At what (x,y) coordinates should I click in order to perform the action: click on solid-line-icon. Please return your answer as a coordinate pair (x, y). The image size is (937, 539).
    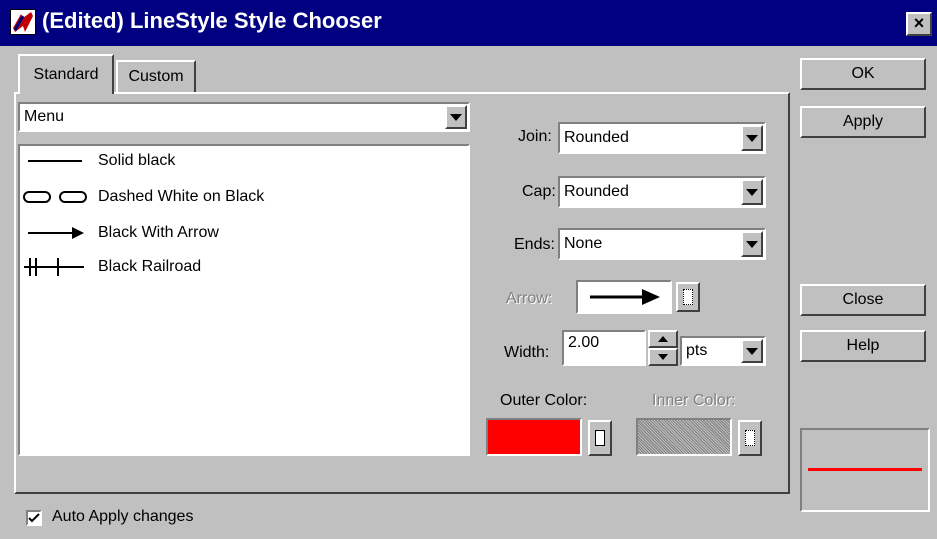
    Looking at the image, I should click on (55, 161).